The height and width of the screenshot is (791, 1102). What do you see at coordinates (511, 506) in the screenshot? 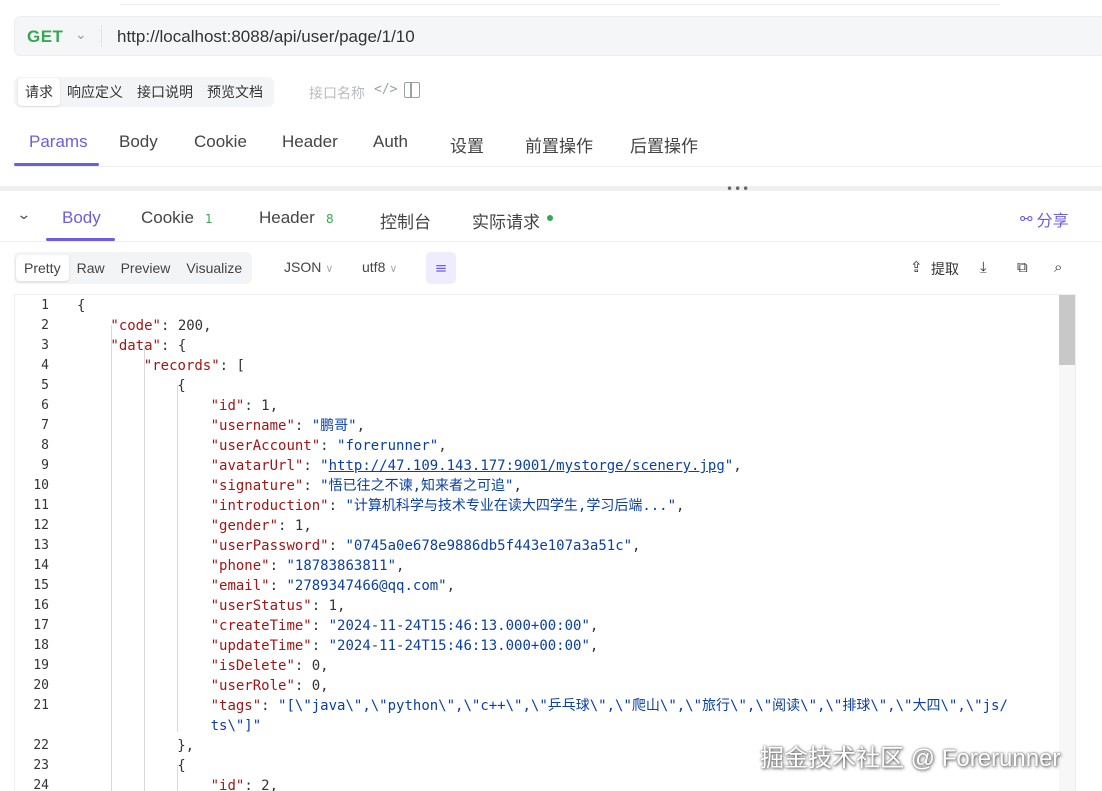
I see `json-string: "计算机科学与技术专业在读大四学生,学习后端..."` at bounding box center [511, 506].